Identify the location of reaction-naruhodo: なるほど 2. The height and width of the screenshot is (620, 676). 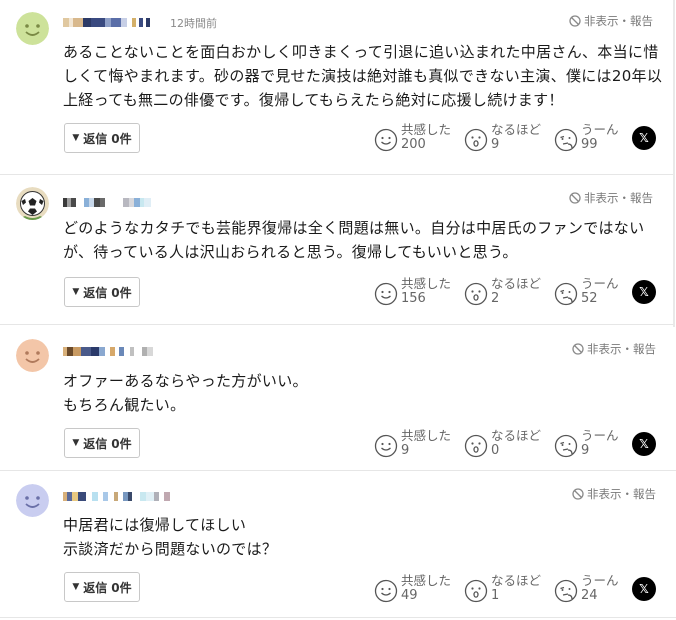
(502, 291).